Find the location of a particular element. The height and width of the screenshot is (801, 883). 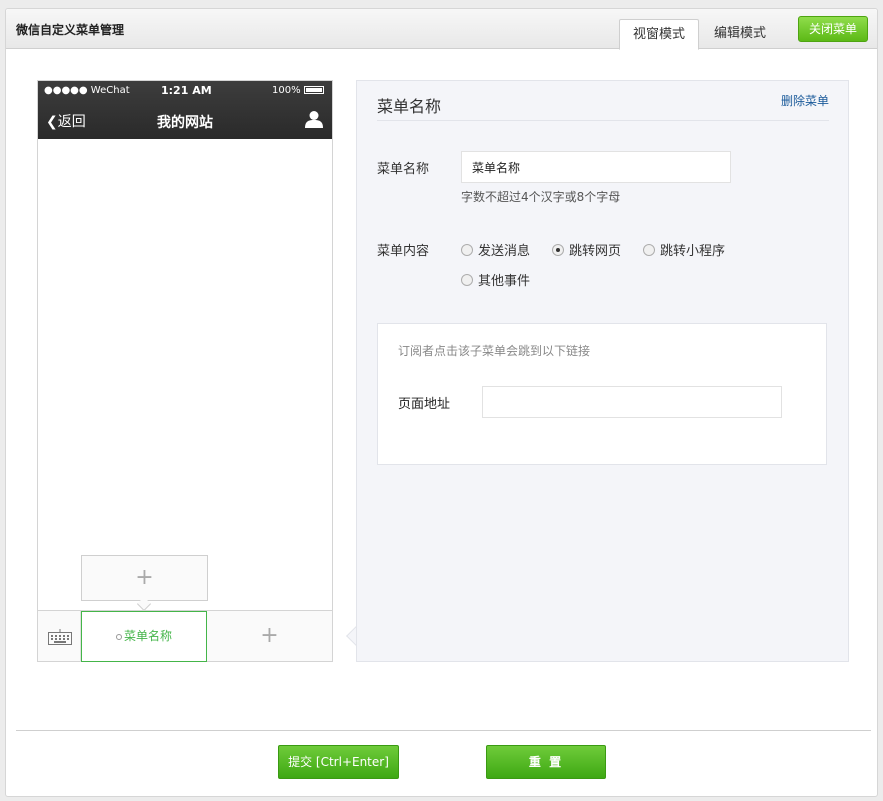

option-label: 其他事件 is located at coordinates (504, 281).